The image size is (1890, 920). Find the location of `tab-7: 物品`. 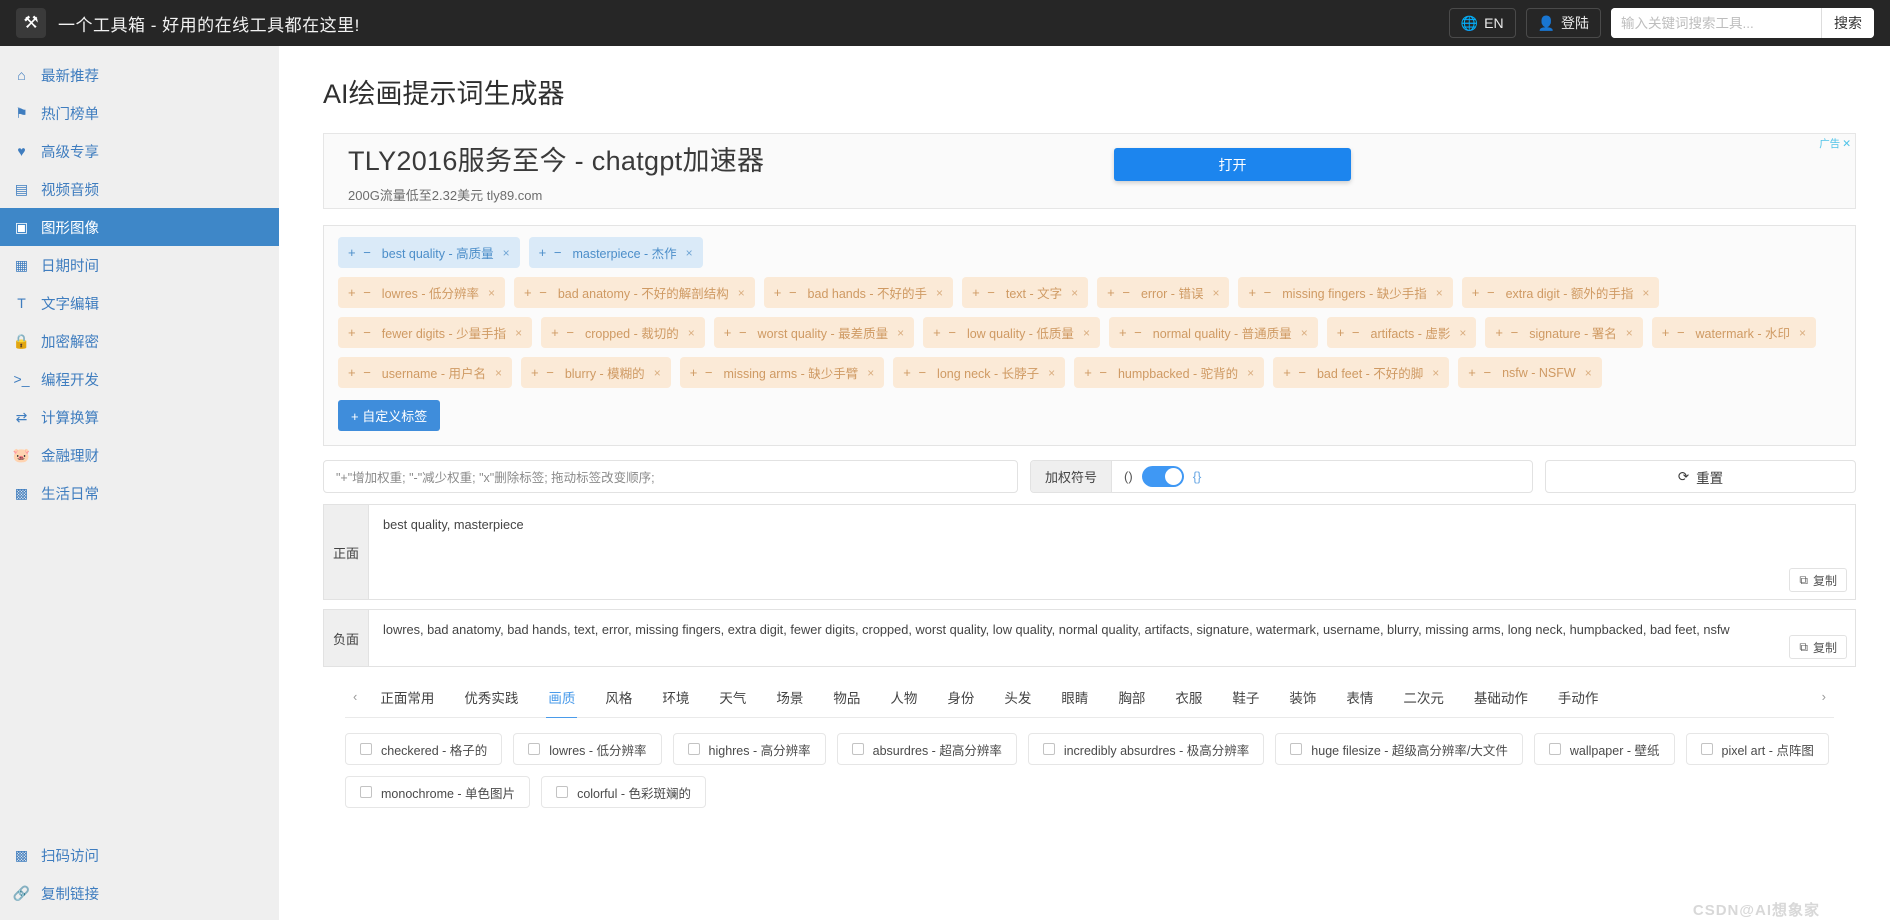

tab-7: 物品 is located at coordinates (846, 697).